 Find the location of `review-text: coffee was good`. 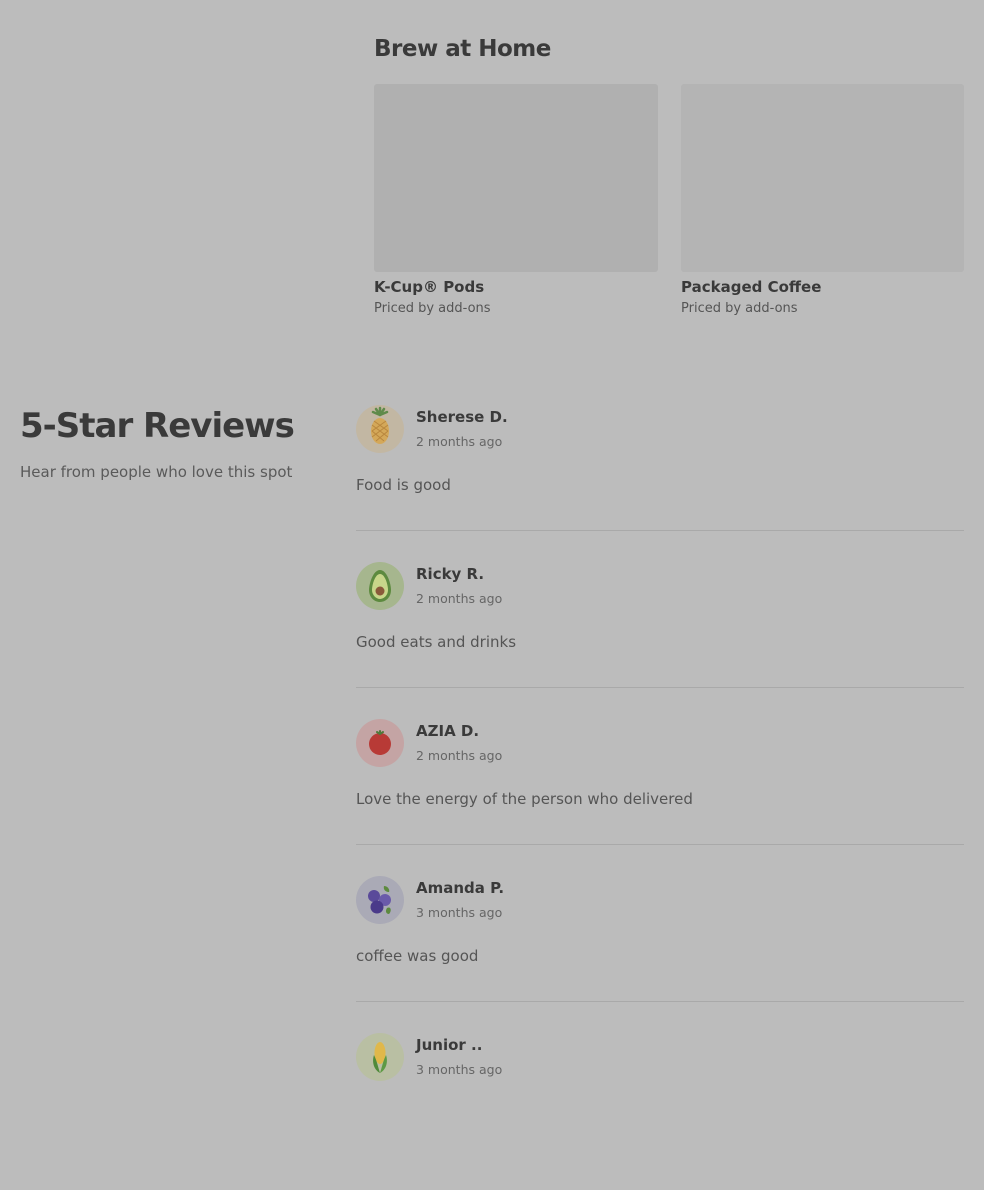

review-text: coffee was good is located at coordinates (417, 956).